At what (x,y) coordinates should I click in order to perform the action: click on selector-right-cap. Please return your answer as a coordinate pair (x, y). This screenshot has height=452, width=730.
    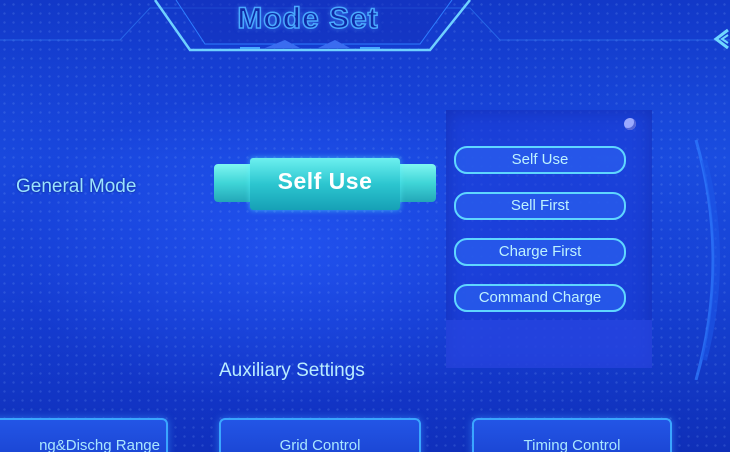
    Looking at the image, I should click on (415, 183).